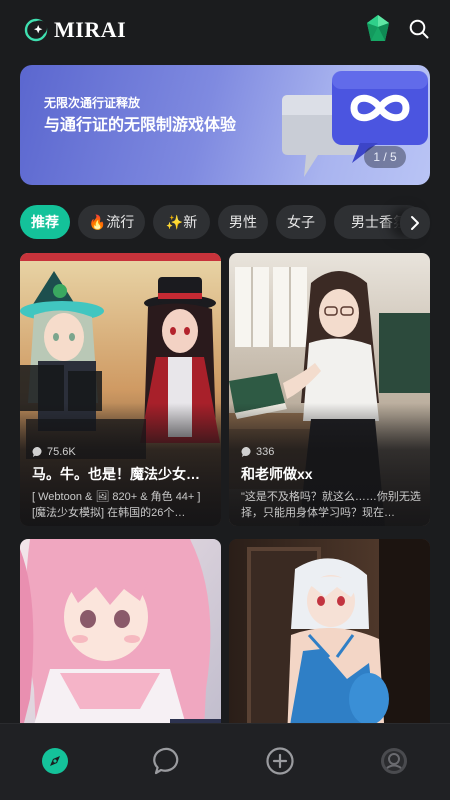 This screenshot has width=450, height=800. I want to click on tab-popular: 🔥流行, so click(111, 222).